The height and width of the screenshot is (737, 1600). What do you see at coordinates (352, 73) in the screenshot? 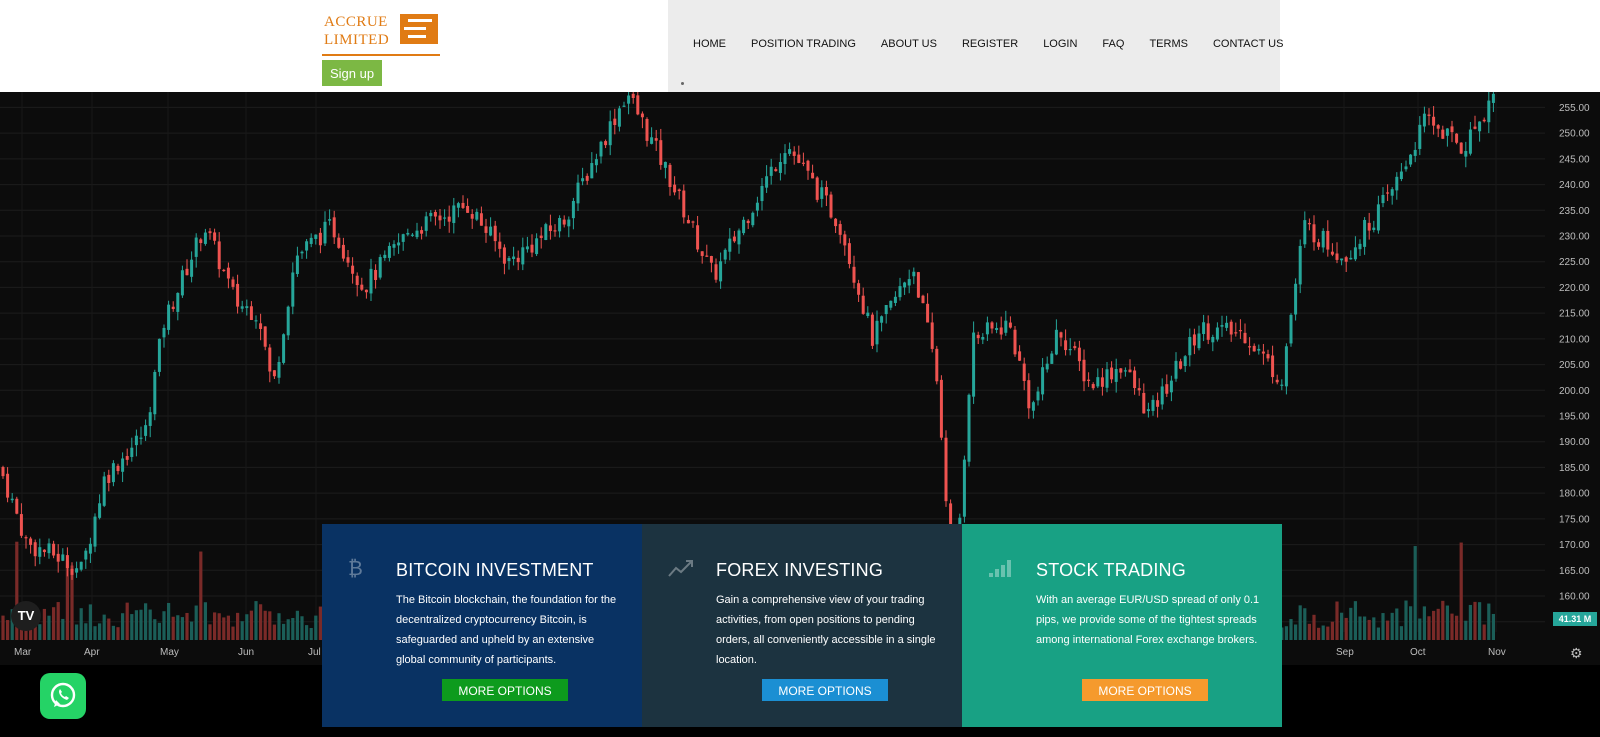
I see `signup-button: Sign up` at bounding box center [352, 73].